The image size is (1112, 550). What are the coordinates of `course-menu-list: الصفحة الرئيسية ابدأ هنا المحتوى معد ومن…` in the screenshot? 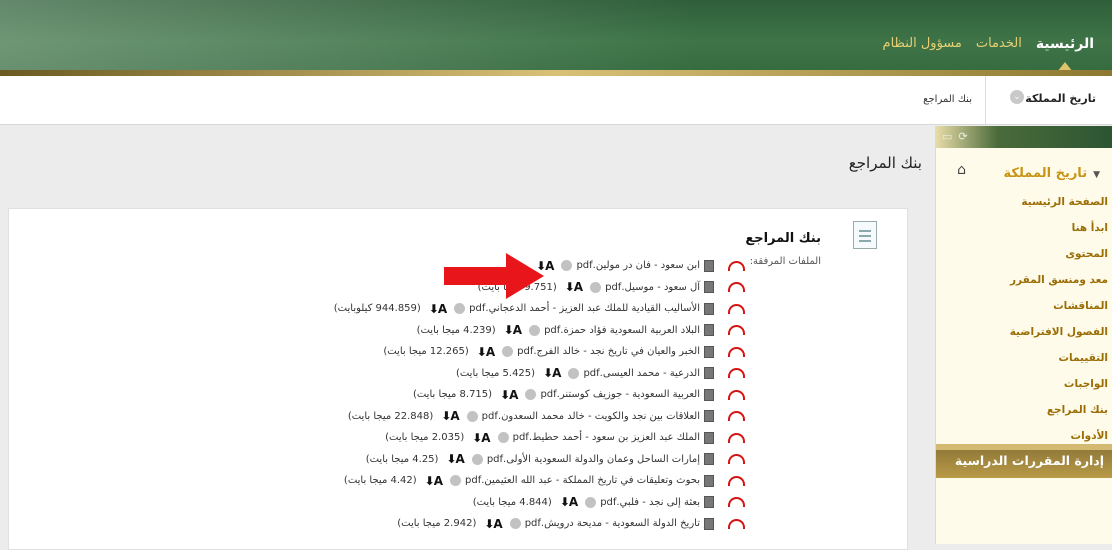 It's located at (1024, 319).